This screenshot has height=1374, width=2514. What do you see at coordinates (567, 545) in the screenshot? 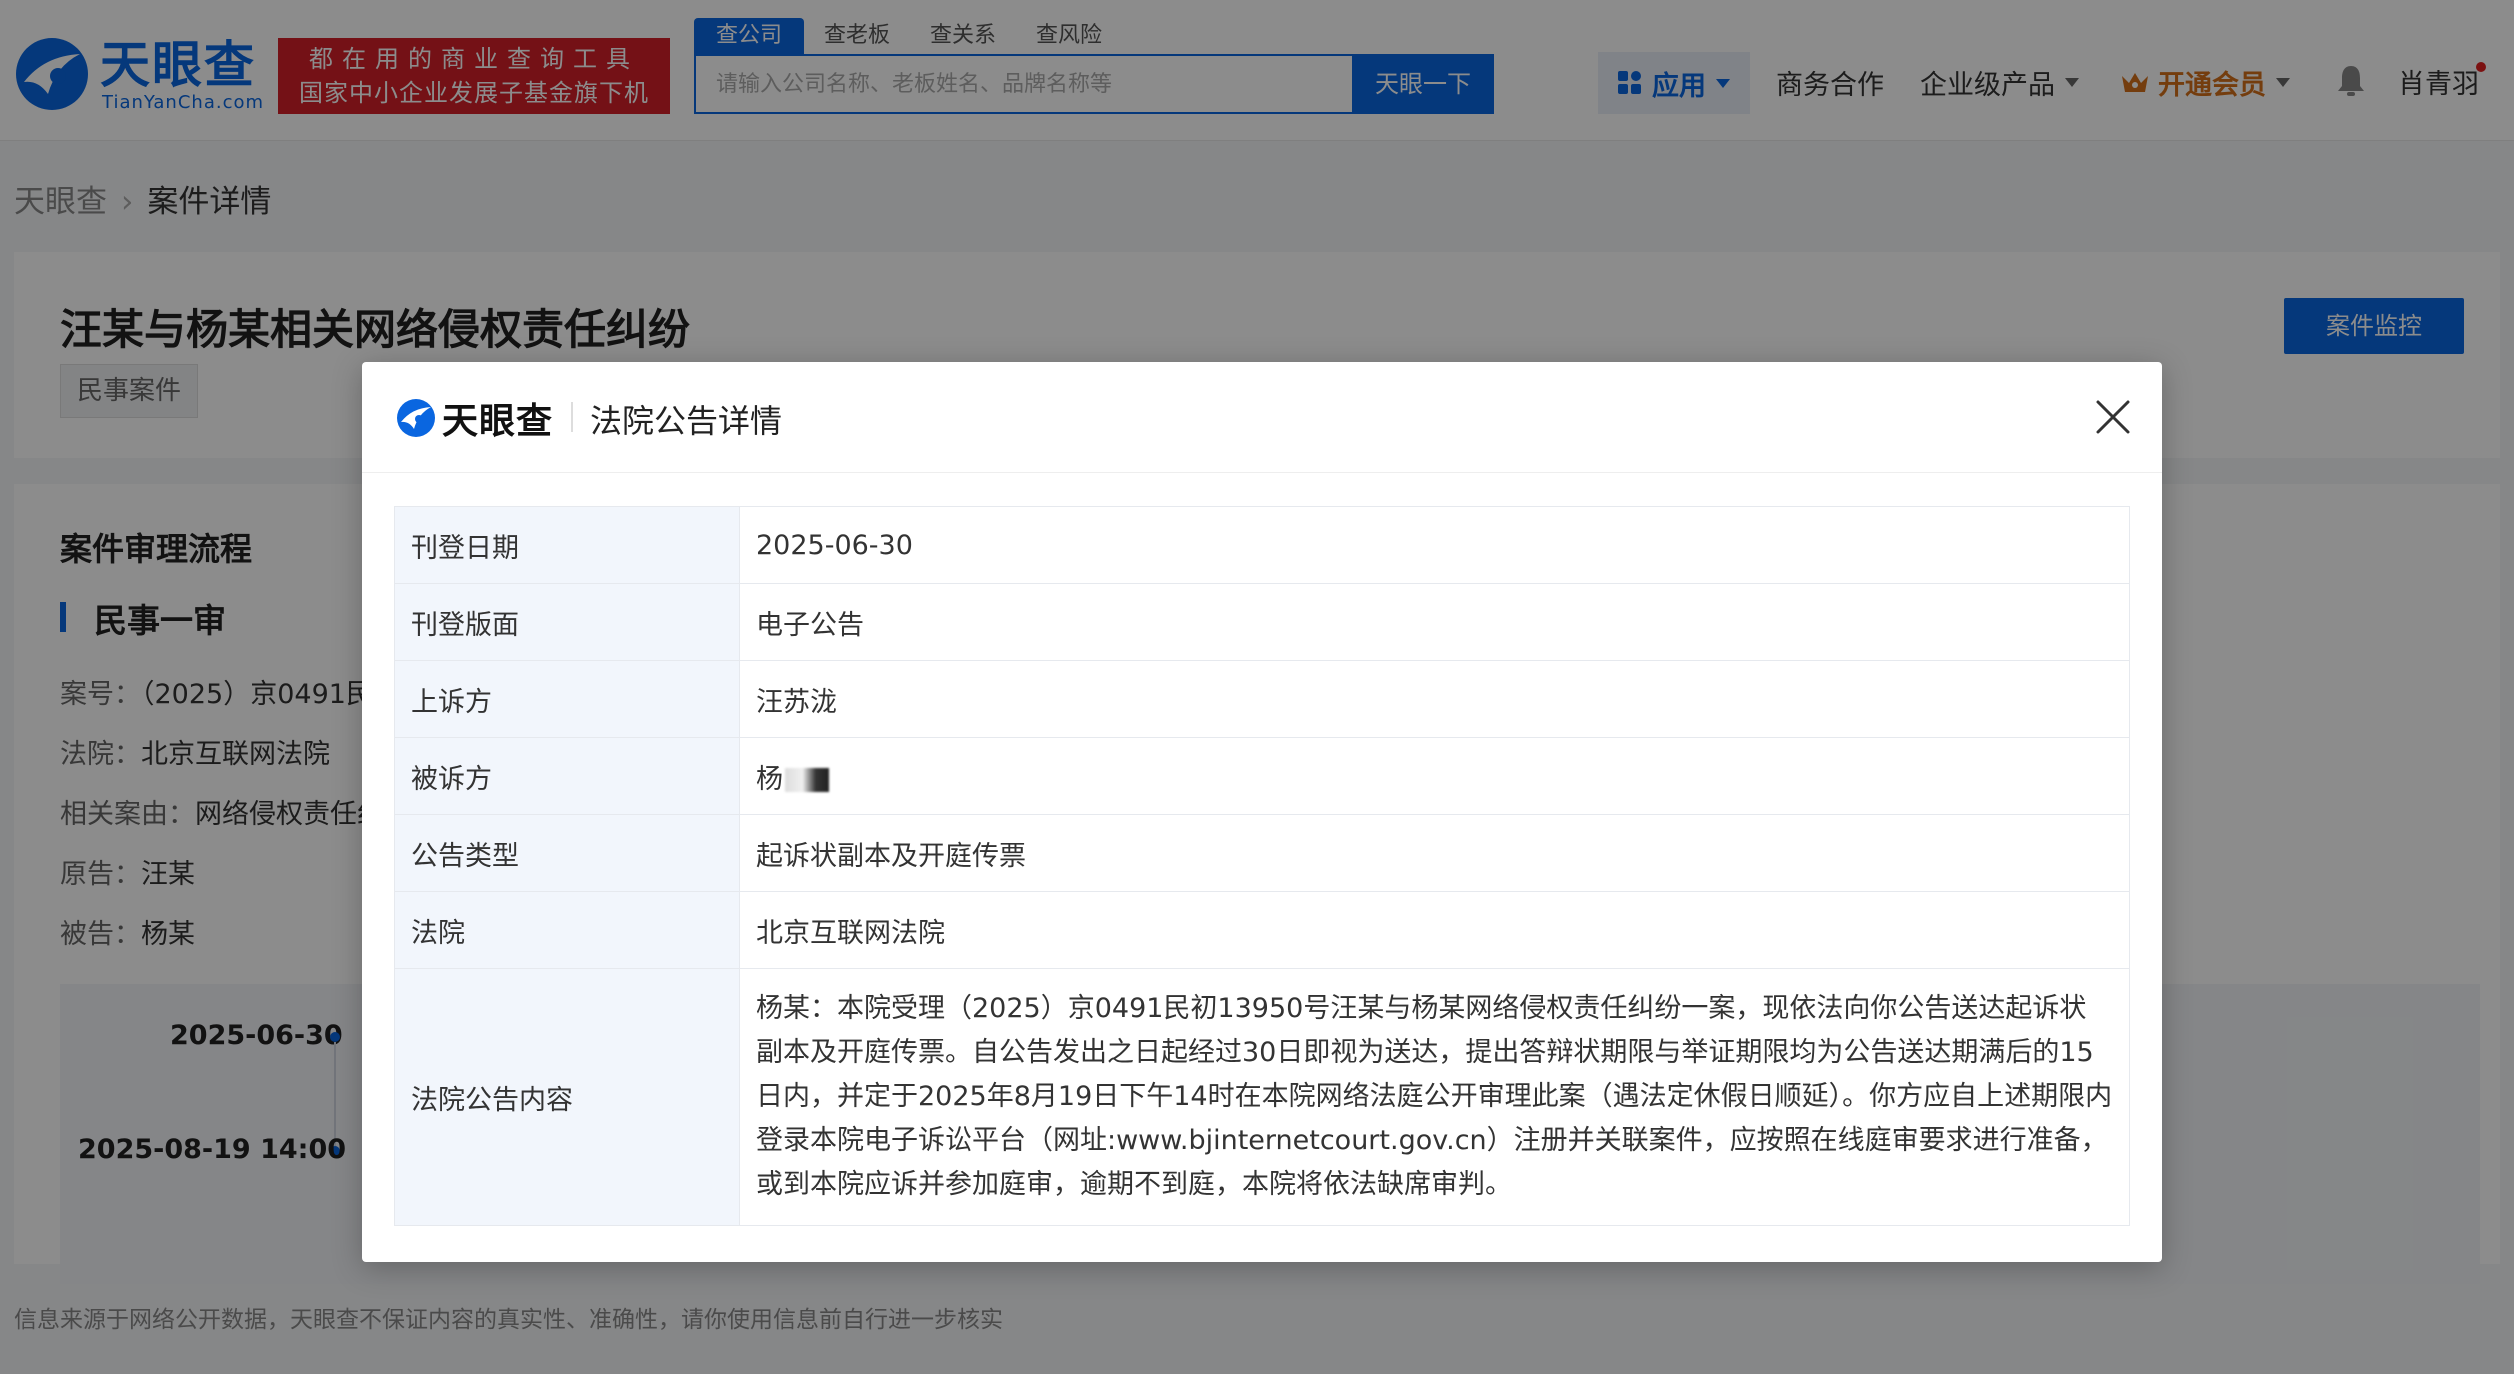
I see `row-label: 刊登日期` at bounding box center [567, 545].